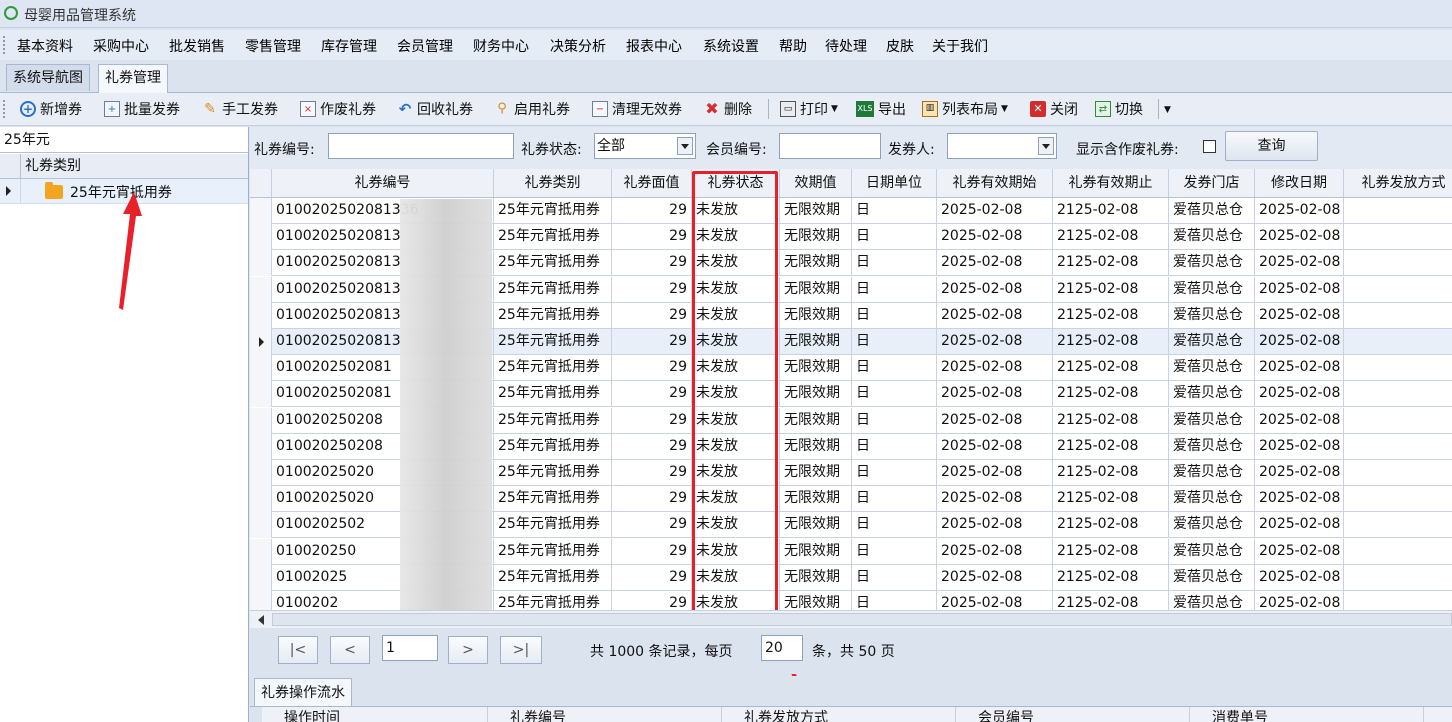 This screenshot has height=722, width=1452. What do you see at coordinates (124, 140) in the screenshot?
I see `category-search-input: 25年元` at bounding box center [124, 140].